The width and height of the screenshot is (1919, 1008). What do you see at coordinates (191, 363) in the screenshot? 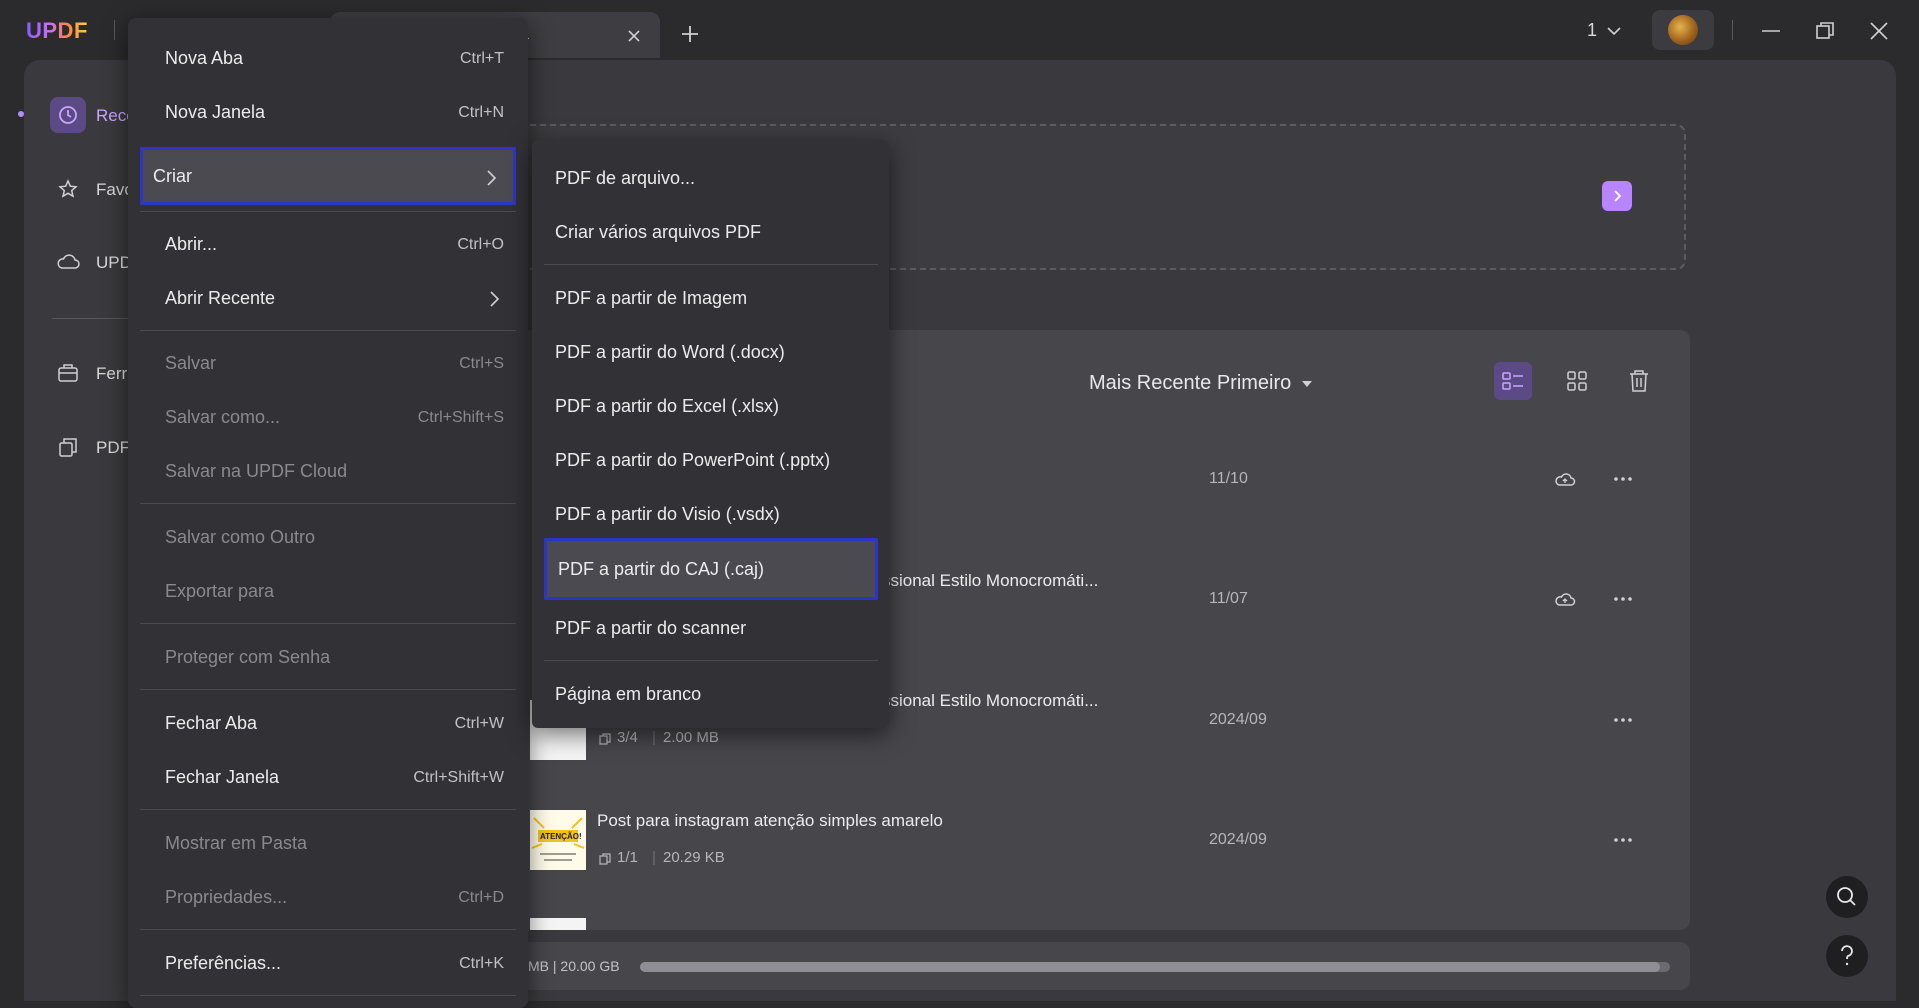
I see `menu-item-label: Salvar` at bounding box center [191, 363].